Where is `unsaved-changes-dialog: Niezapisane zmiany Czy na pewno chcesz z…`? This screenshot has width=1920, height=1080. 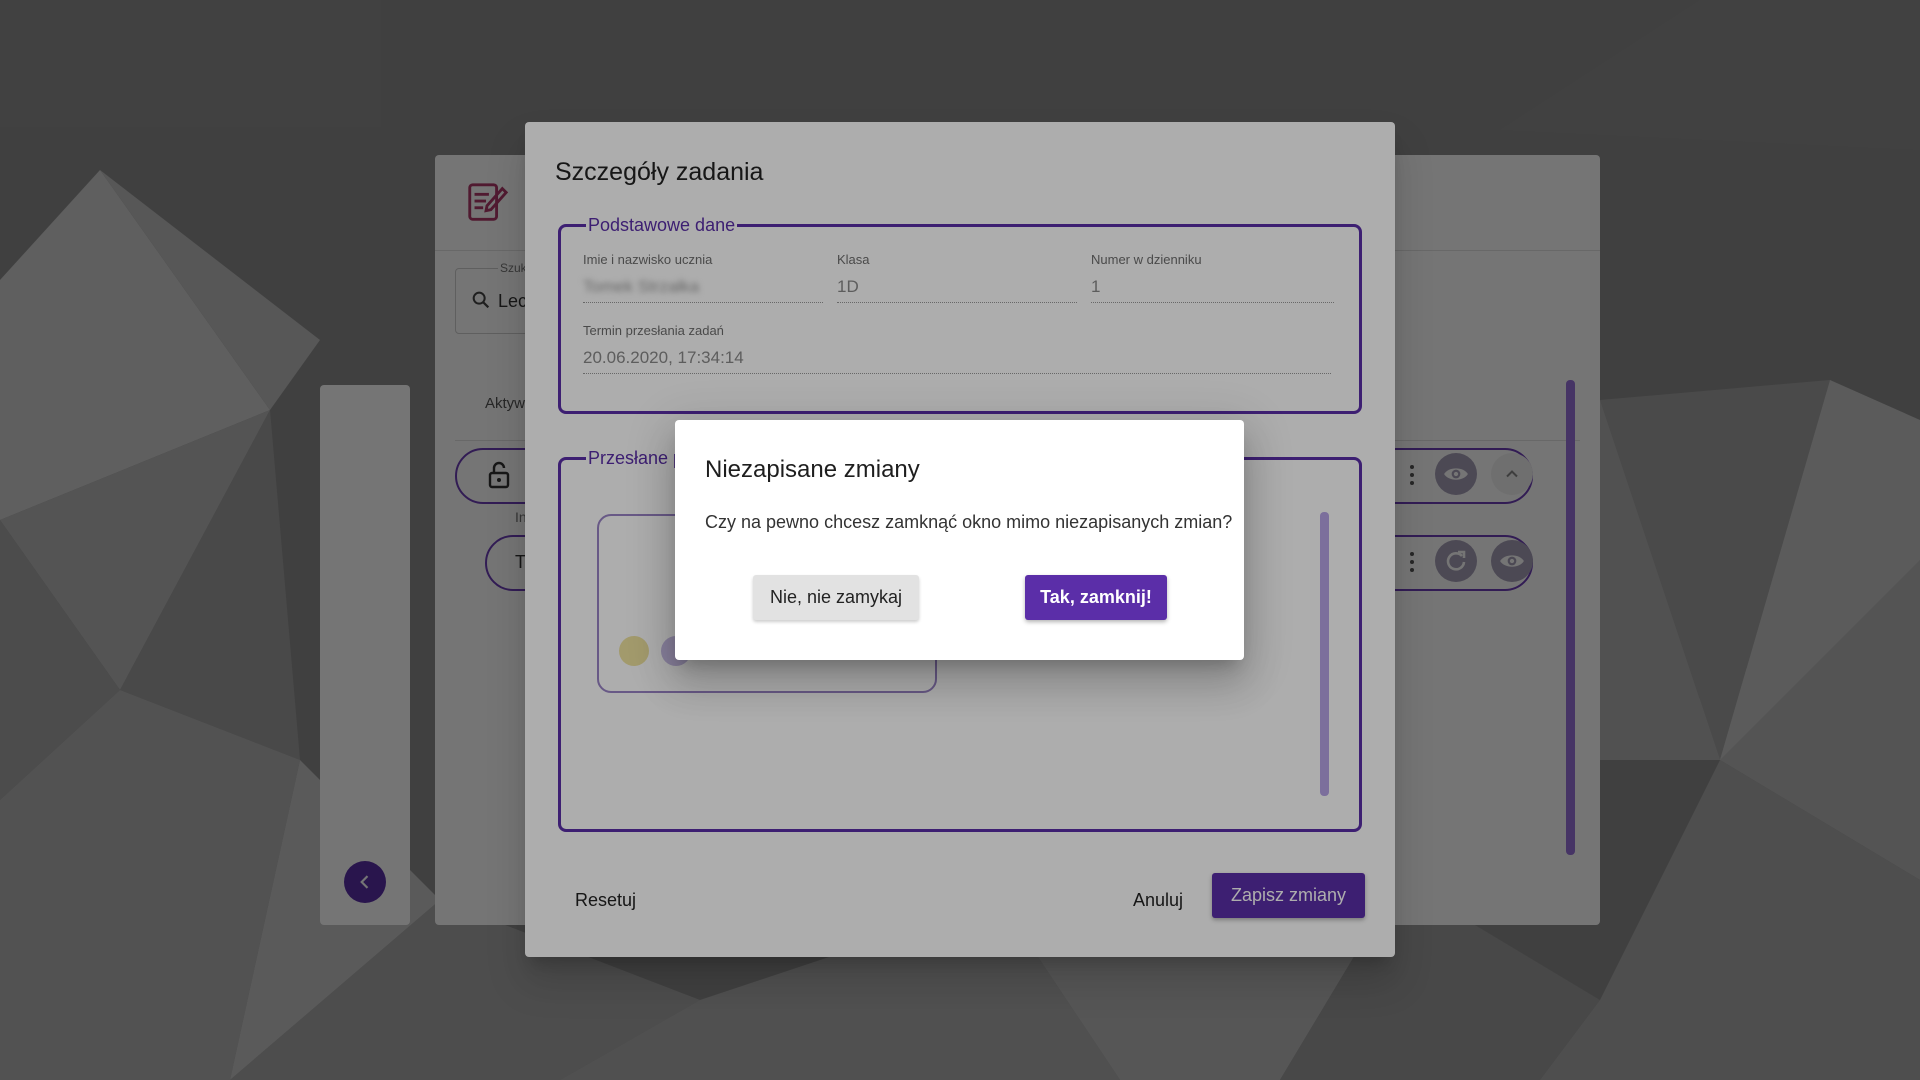
unsaved-changes-dialog: Niezapisane zmiany Czy na pewno chcesz z… is located at coordinates (959, 540).